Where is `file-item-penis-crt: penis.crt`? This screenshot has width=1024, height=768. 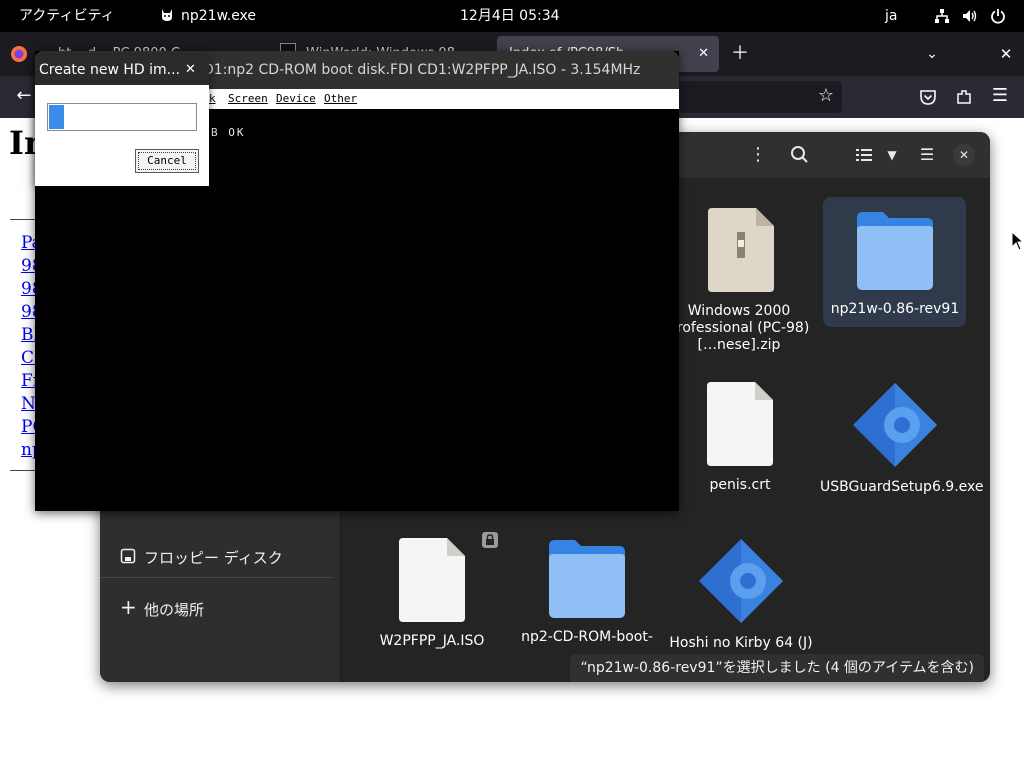
file-item-penis-crt: penis.crt is located at coordinates (740, 438).